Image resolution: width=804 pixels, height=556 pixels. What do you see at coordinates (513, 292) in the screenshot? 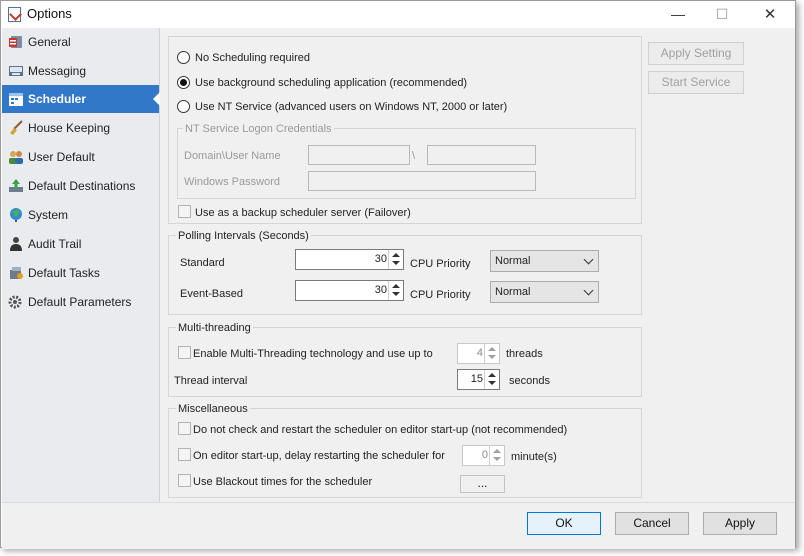
I see `cpu-priority-event-value: Normal` at bounding box center [513, 292].